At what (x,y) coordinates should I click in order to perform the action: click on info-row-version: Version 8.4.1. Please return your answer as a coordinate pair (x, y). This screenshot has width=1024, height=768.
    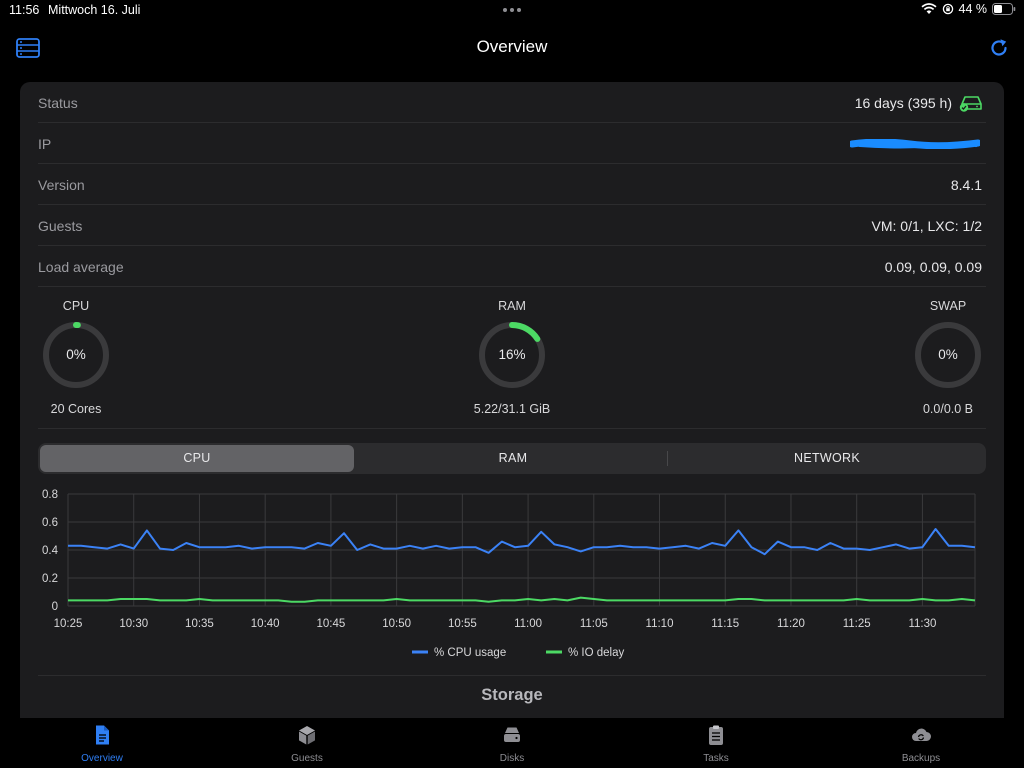
    Looking at the image, I should click on (512, 184).